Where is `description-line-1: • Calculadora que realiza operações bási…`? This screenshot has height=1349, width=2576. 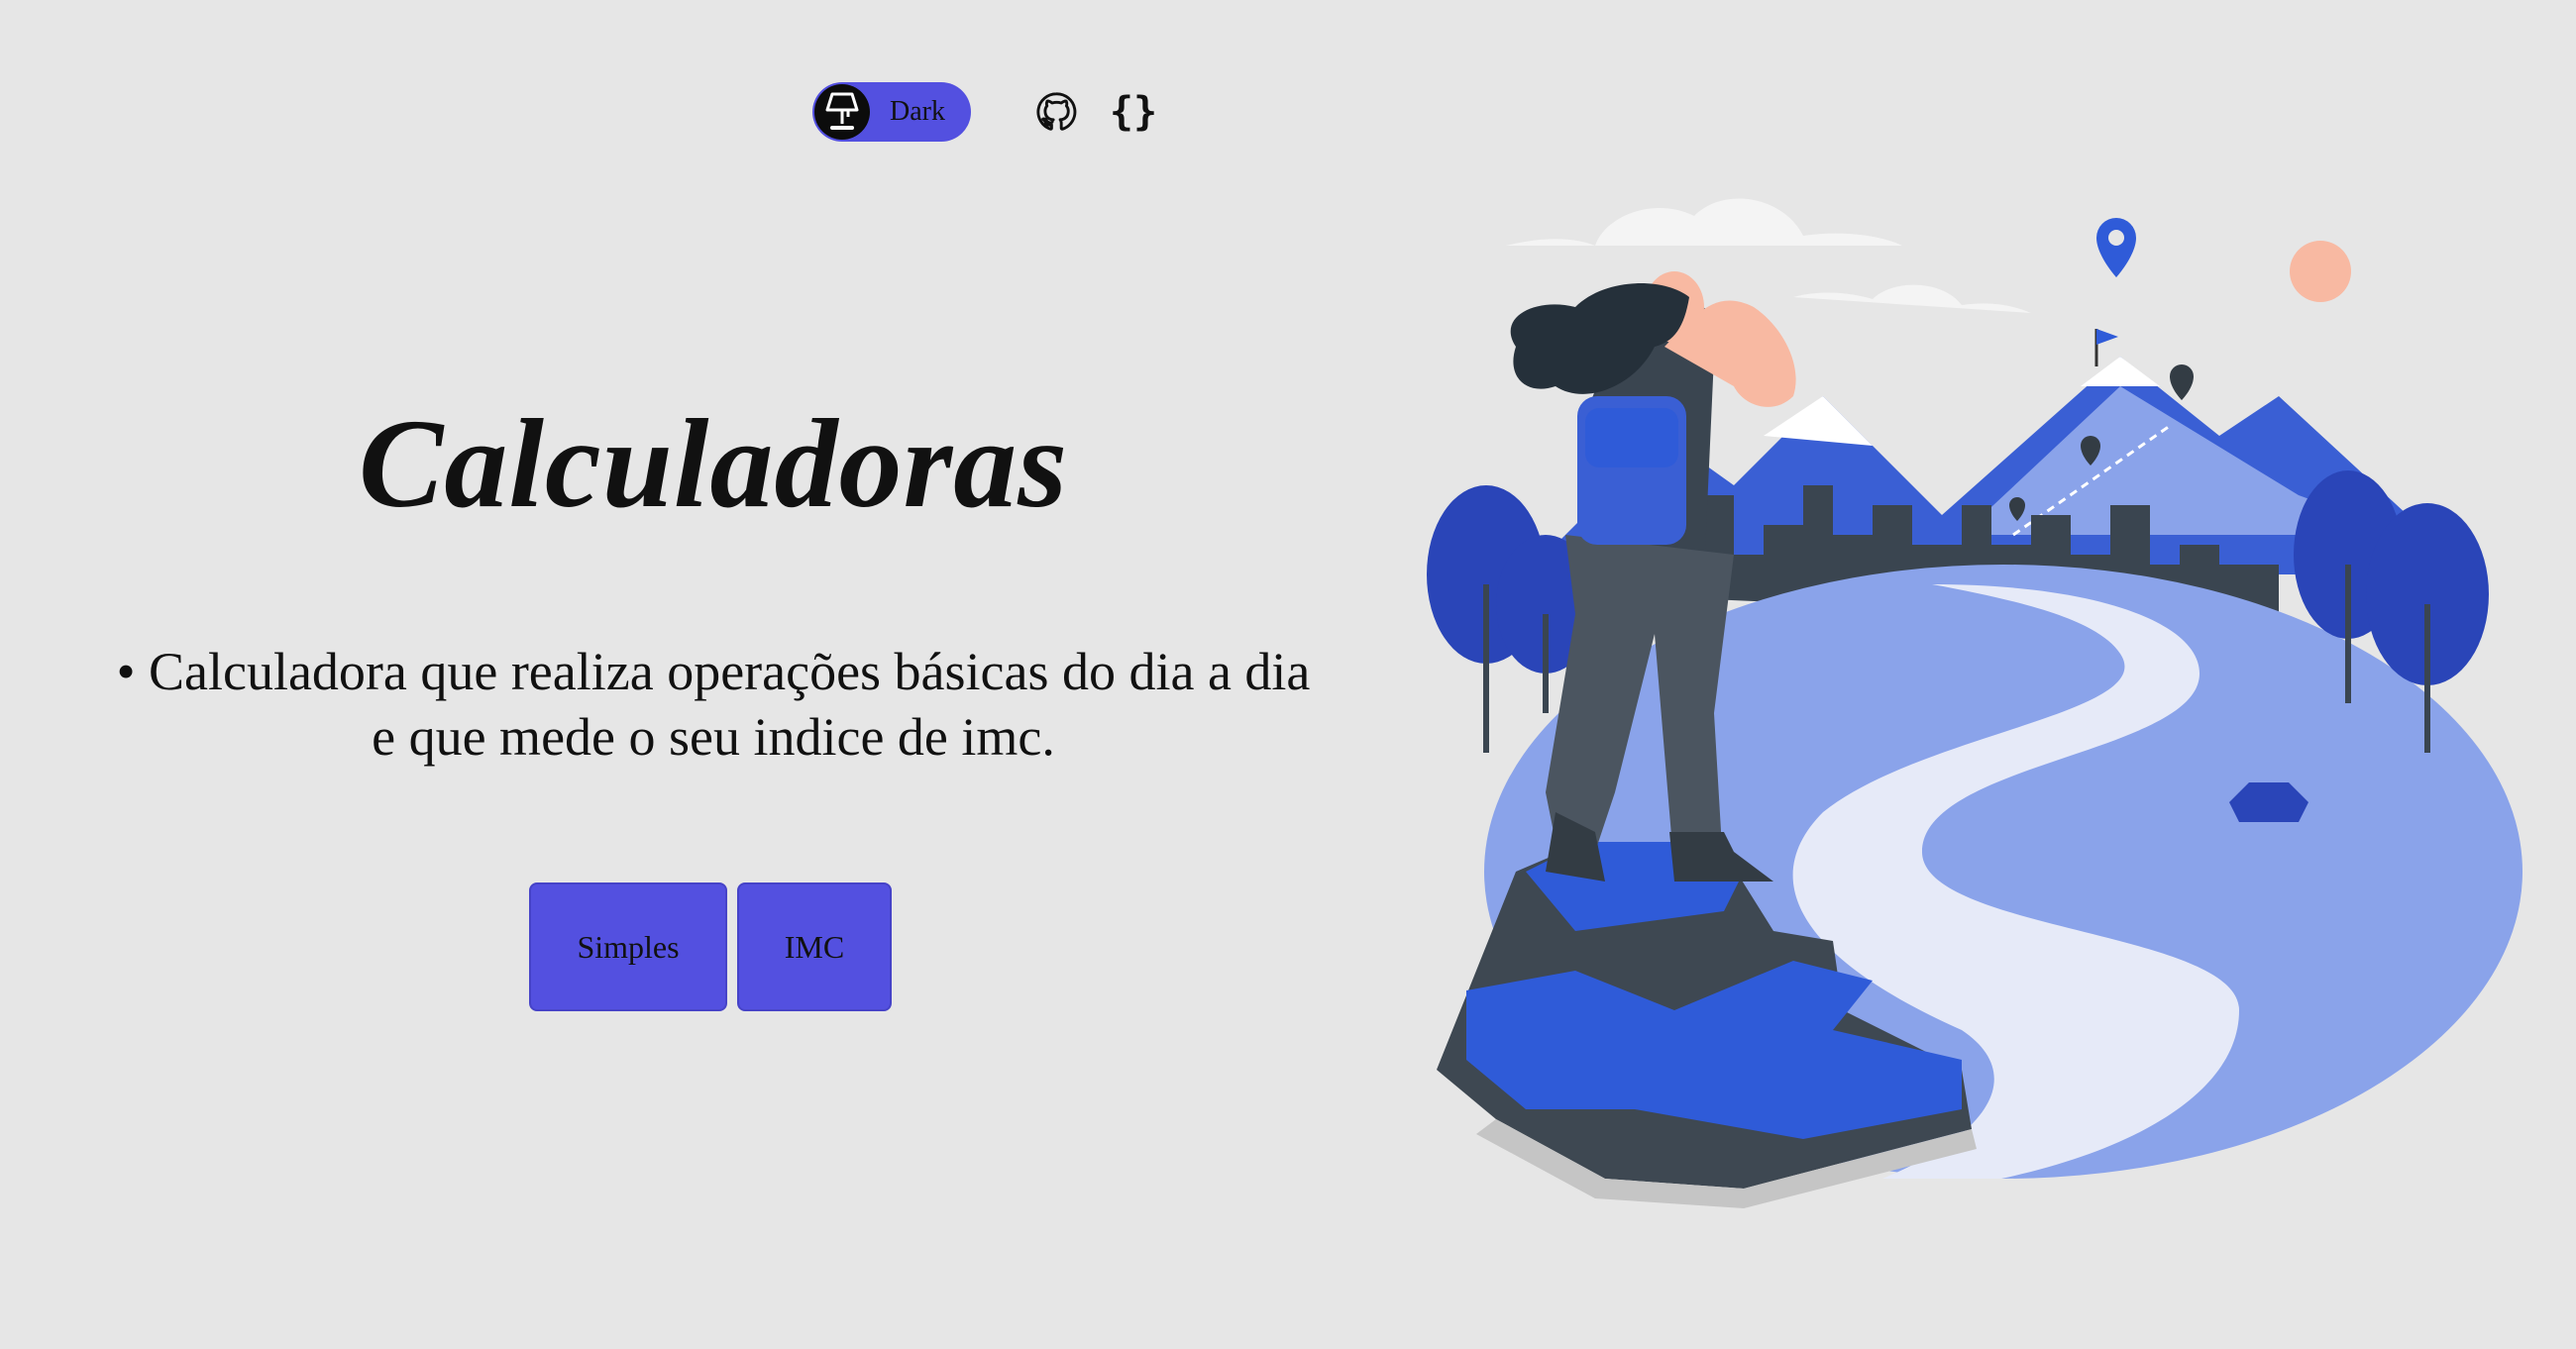
description-line-1: • Calculadora que realiza operações bási… is located at coordinates (714, 672).